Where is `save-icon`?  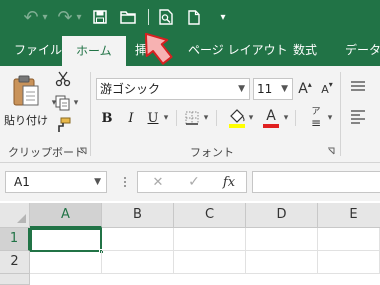
save-icon is located at coordinates (100, 17).